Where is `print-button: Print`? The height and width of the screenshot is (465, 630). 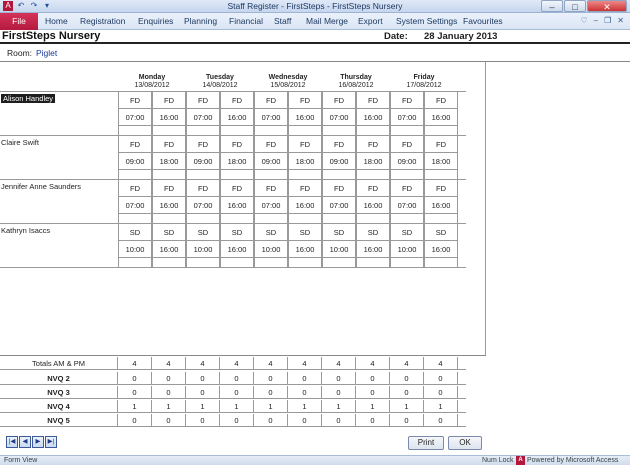 print-button: Print is located at coordinates (426, 443).